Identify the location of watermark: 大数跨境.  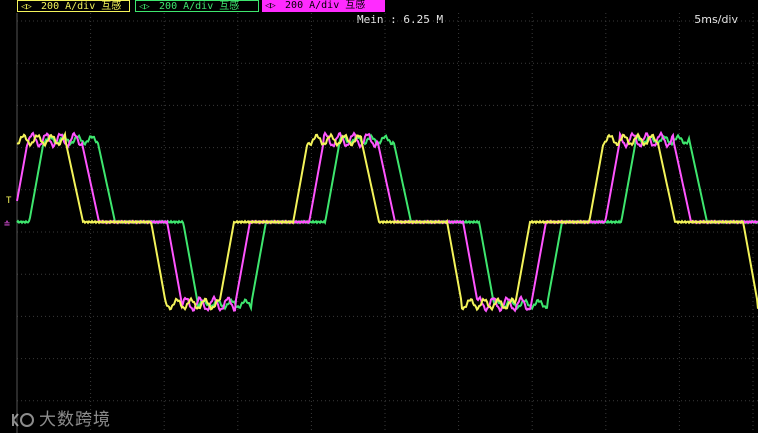
(60, 417).